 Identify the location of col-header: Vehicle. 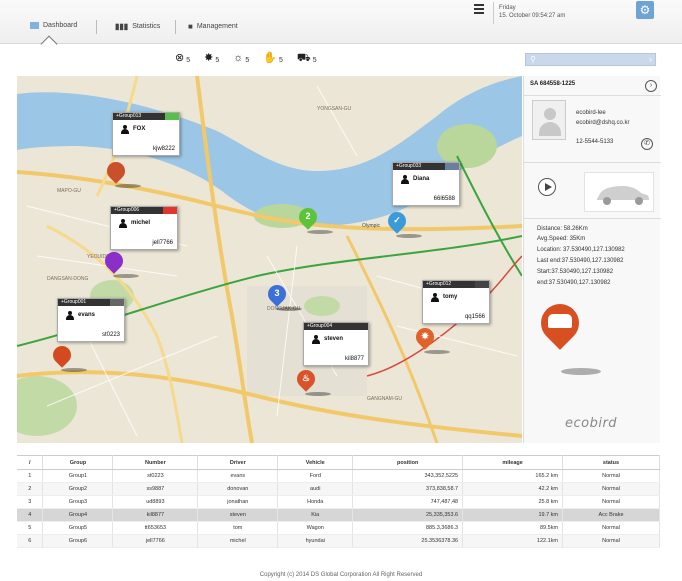
(315, 462).